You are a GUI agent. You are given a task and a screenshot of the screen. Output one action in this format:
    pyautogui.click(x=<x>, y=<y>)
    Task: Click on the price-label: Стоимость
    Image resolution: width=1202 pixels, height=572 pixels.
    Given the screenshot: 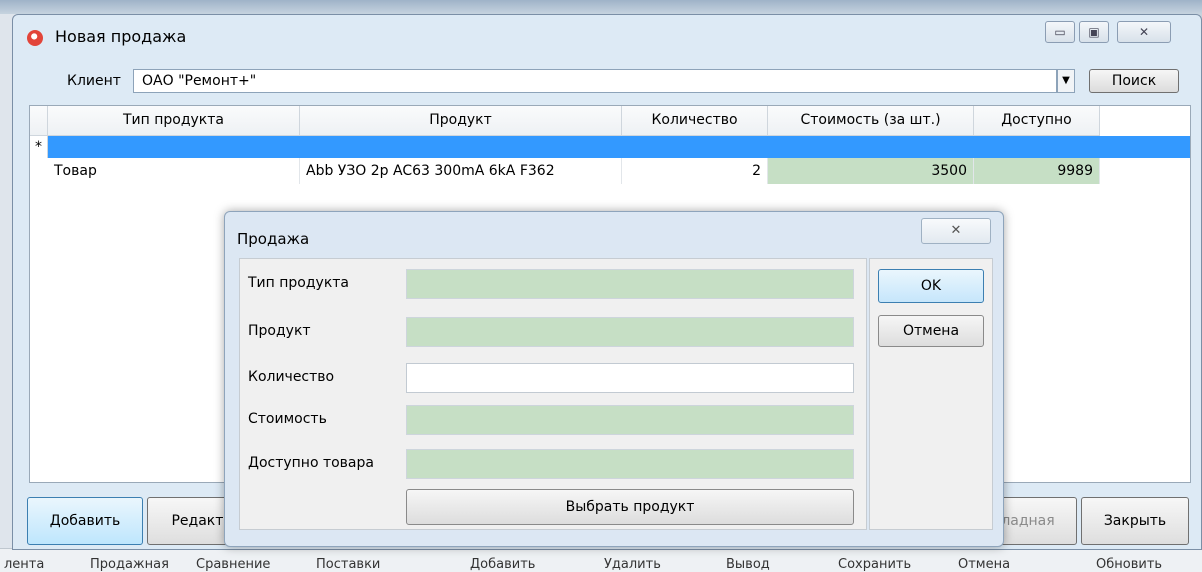 What is the action you would take?
    pyautogui.click(x=287, y=419)
    